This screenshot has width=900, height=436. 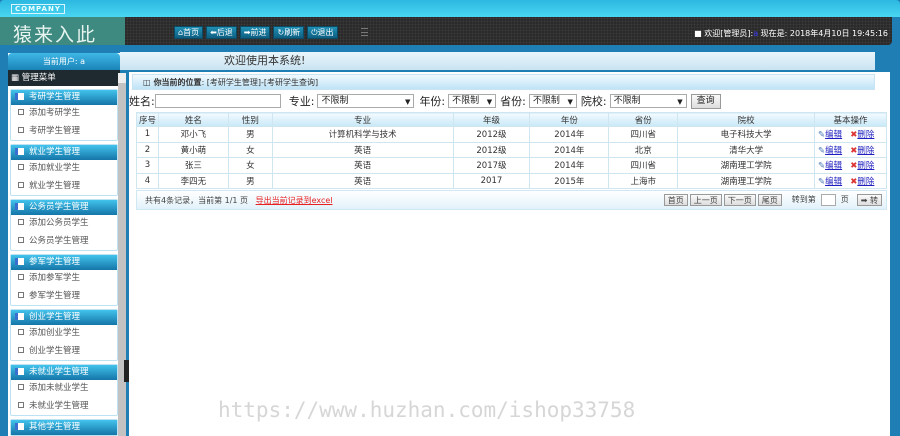 I want to click on search-filter: 姓名: 专业:不限制 年份:不限制 省份:不限制 院校:不限制 查询, so click(x=425, y=101).